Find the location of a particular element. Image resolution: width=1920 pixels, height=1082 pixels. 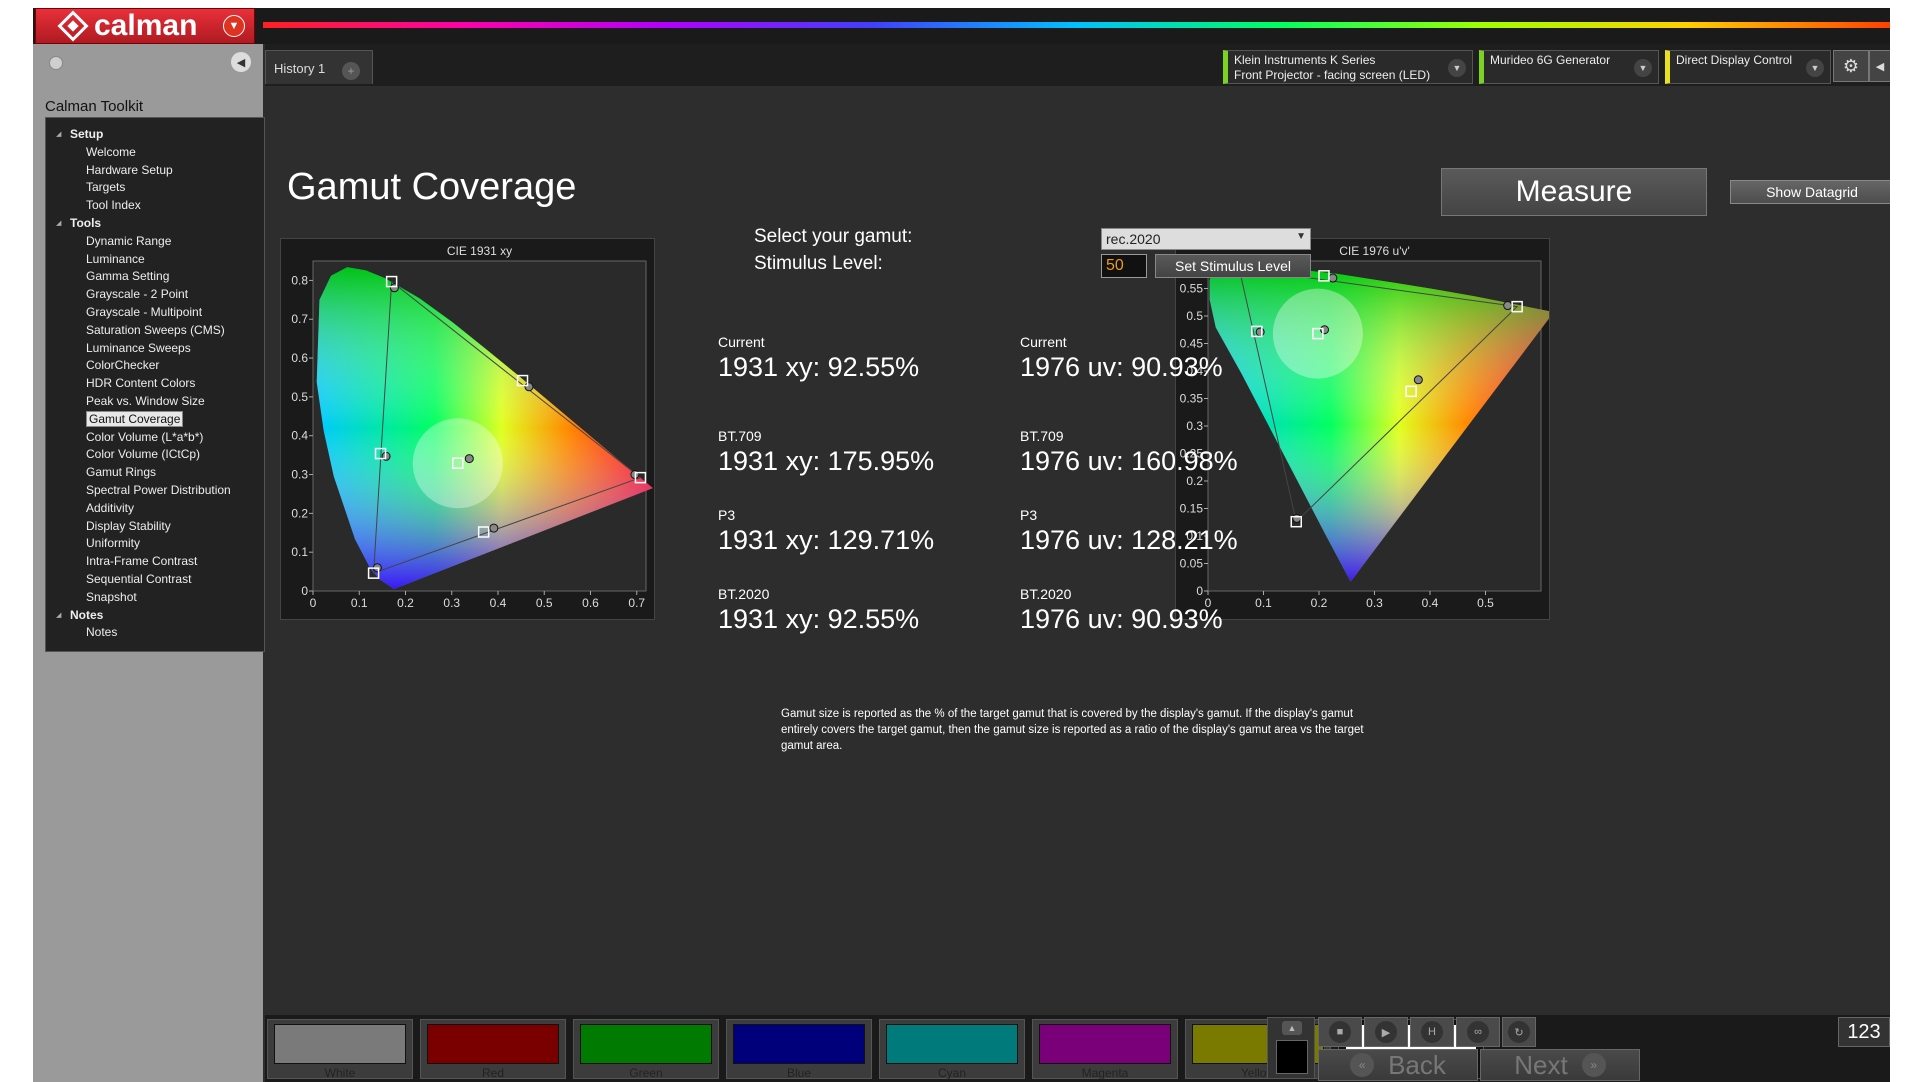

y-tick-label: 0 is located at coordinates (1199, 591).